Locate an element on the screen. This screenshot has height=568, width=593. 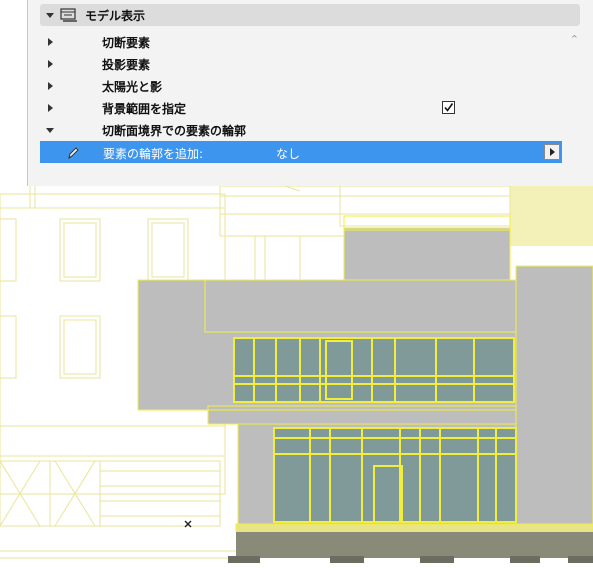
row-label: 切断面境界での要素の輪郭 is located at coordinates (174, 131).